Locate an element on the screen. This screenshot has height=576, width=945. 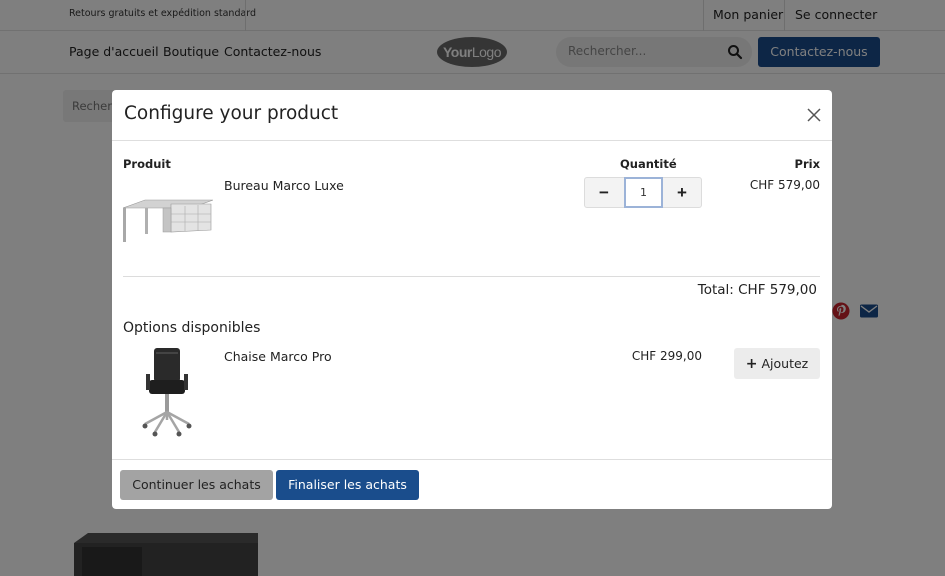
chair-thumbnail is located at coordinates (167, 392).